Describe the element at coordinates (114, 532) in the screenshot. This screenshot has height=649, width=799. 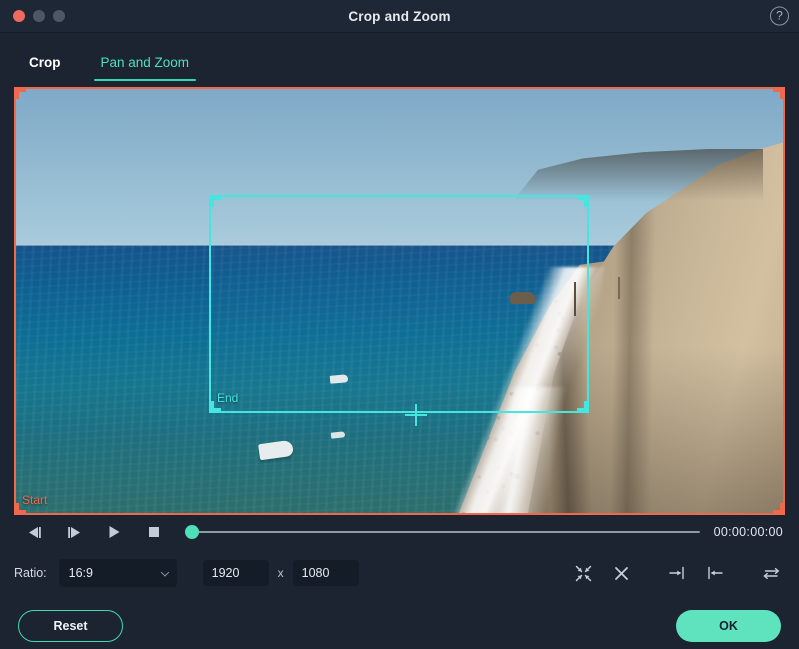
I see `play-button` at that location.